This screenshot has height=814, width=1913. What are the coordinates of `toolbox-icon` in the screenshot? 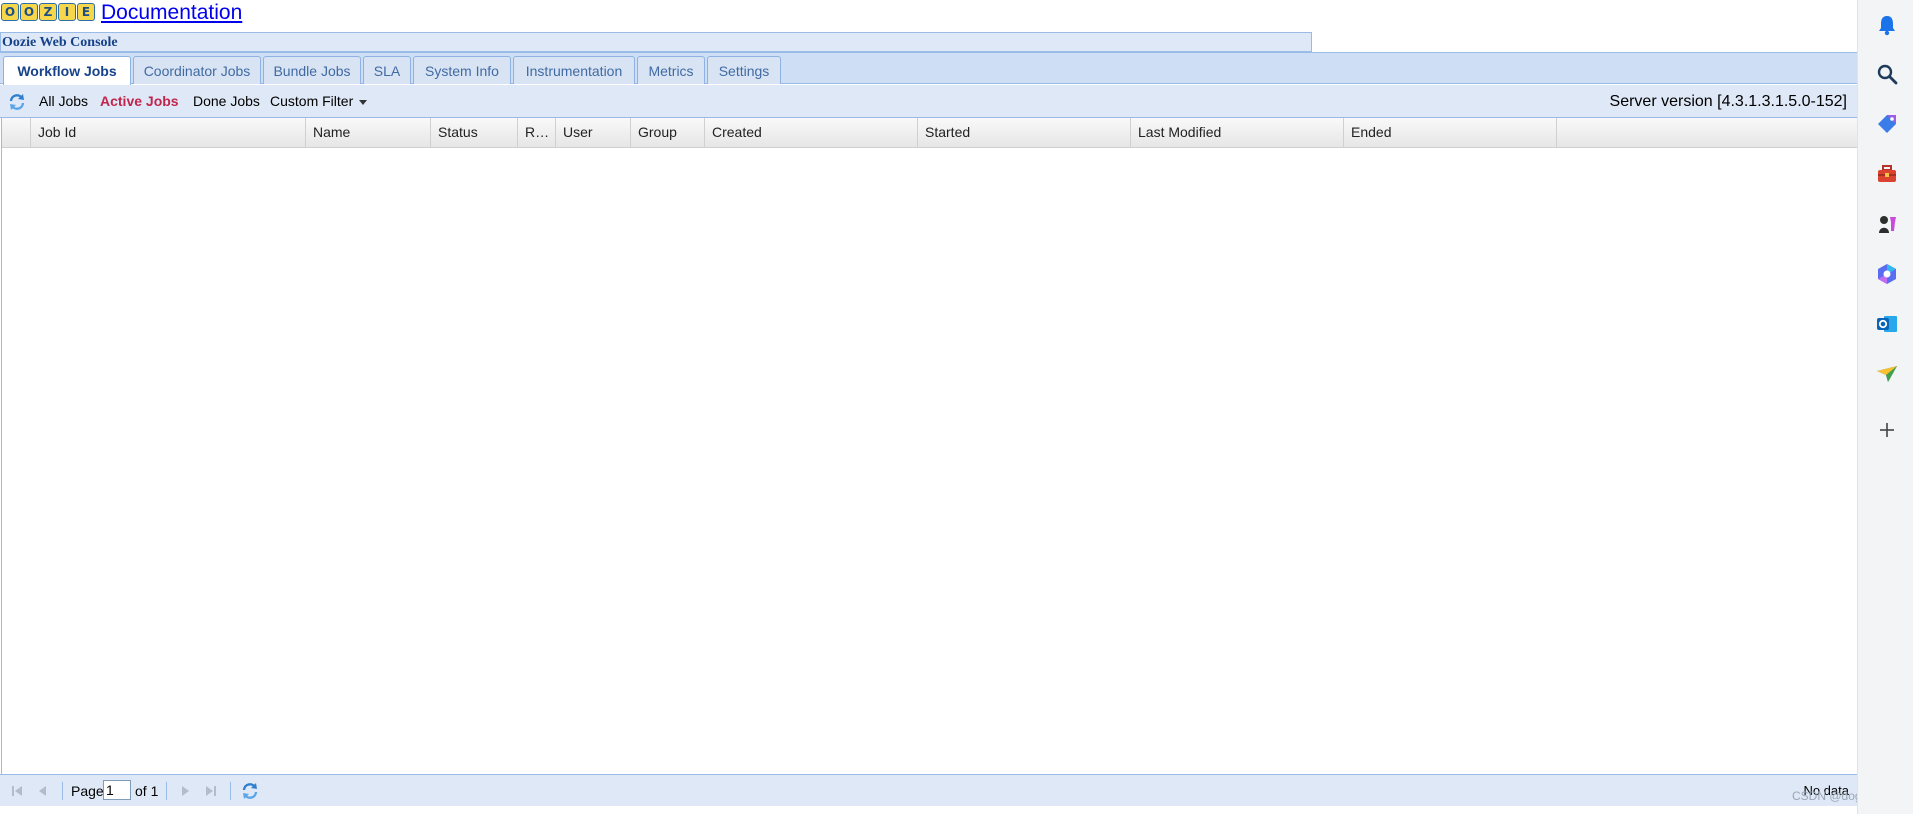 It's located at (1887, 174).